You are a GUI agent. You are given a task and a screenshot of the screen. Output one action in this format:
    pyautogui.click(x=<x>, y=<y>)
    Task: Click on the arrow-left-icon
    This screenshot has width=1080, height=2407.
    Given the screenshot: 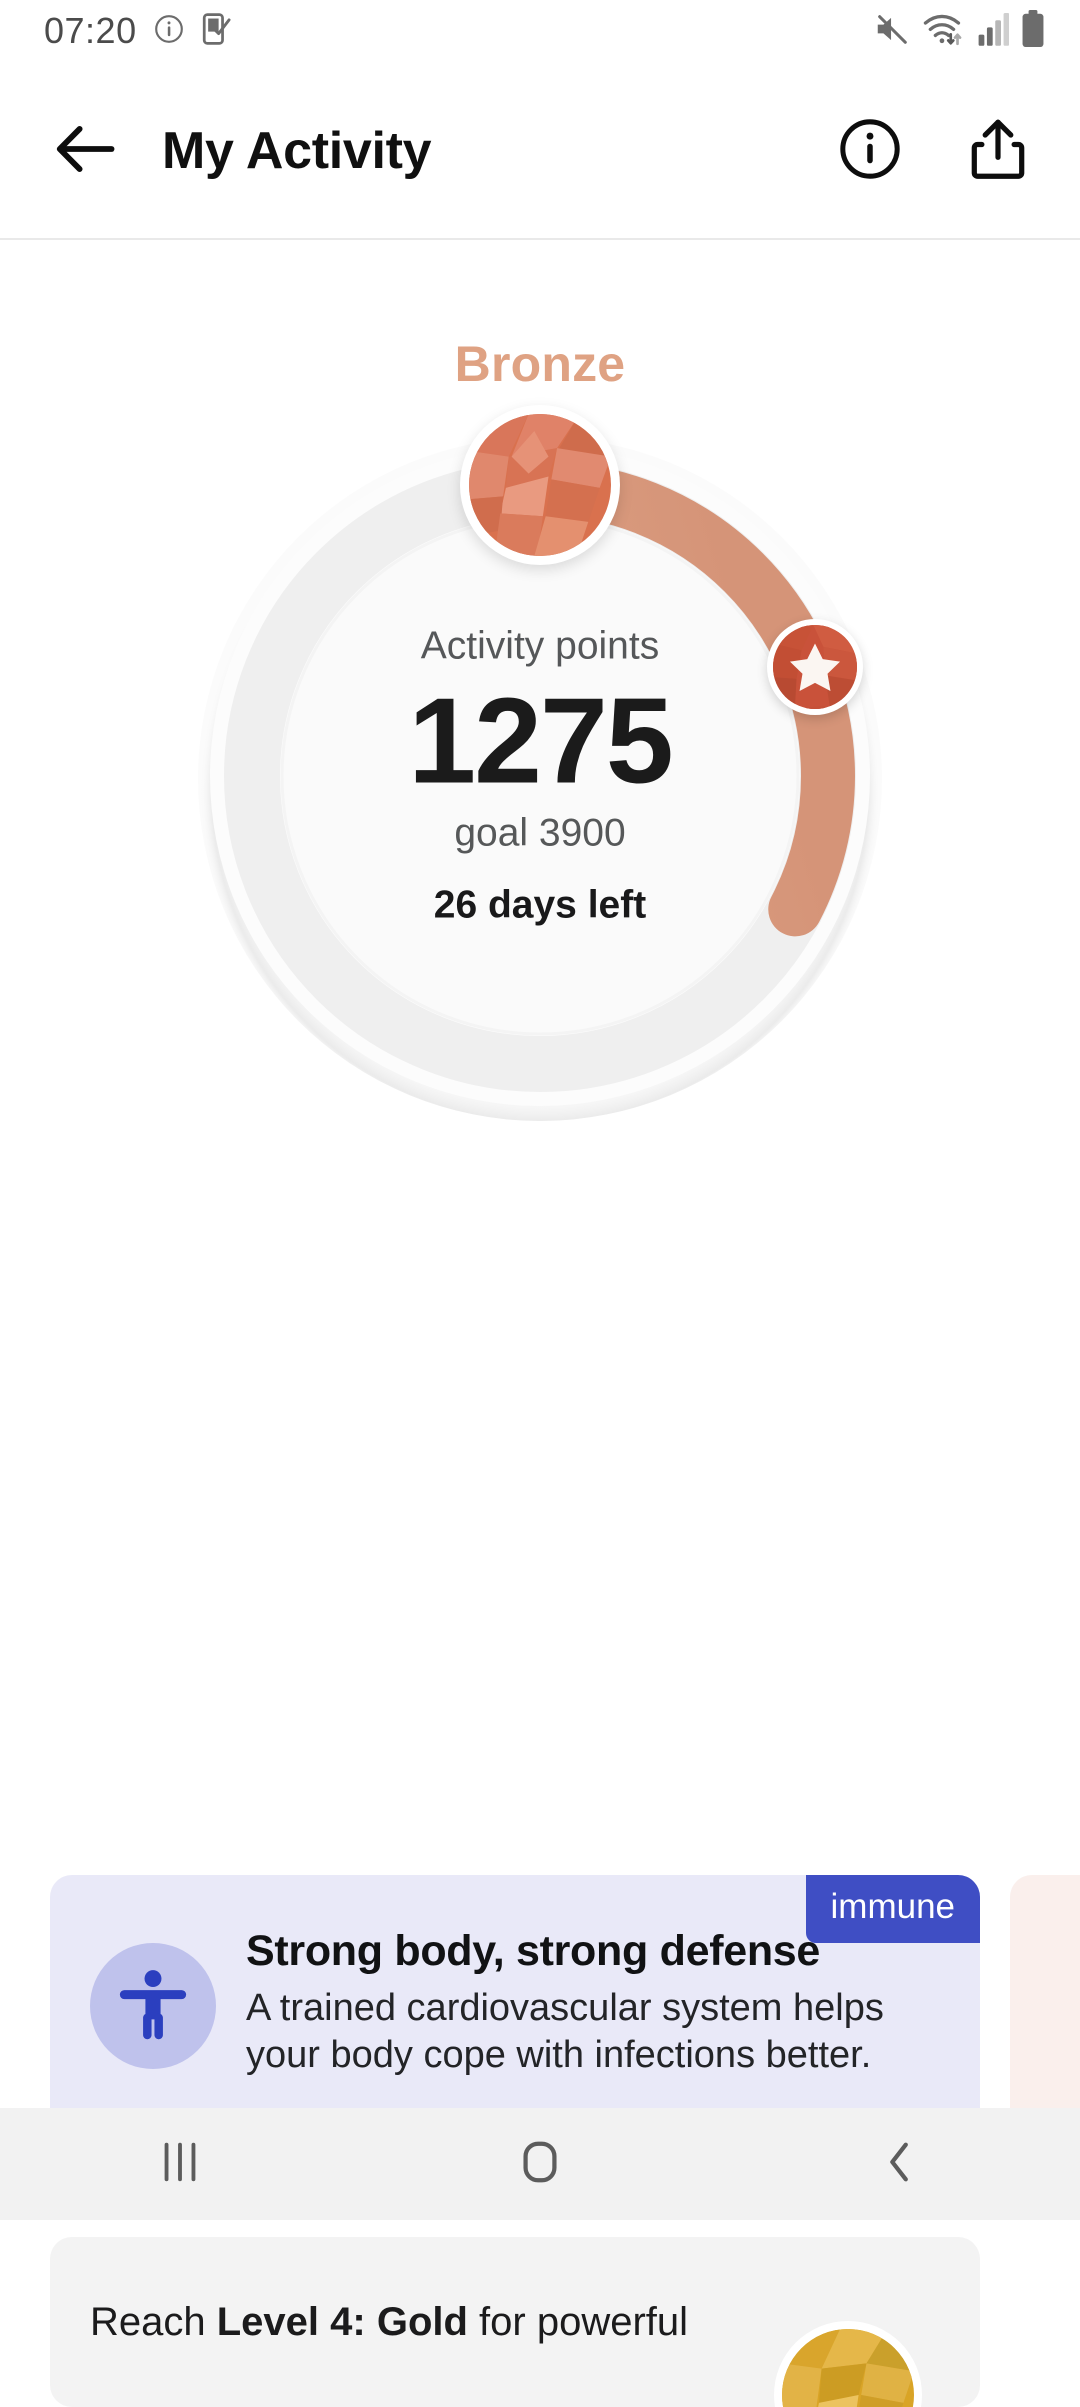 What is the action you would take?
    pyautogui.click(x=86, y=151)
    